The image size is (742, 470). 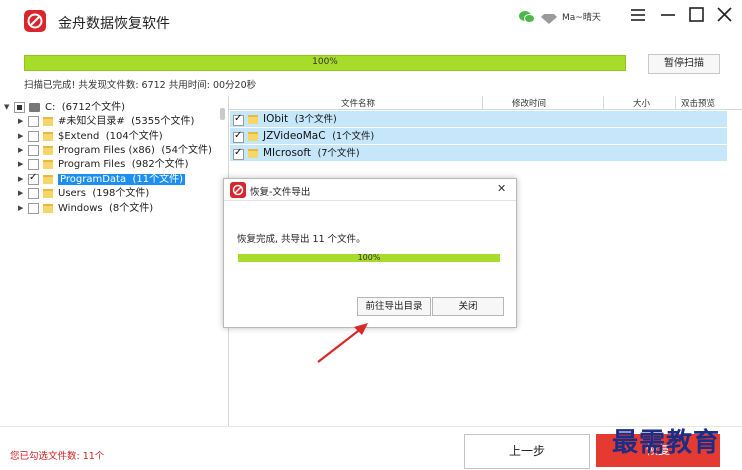 What do you see at coordinates (638, 15) in the screenshot?
I see `menu-icon` at bounding box center [638, 15].